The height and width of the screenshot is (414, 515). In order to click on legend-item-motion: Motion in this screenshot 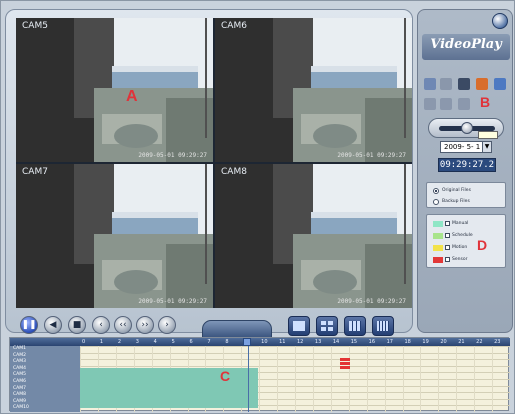, I will do `click(450, 247)`.